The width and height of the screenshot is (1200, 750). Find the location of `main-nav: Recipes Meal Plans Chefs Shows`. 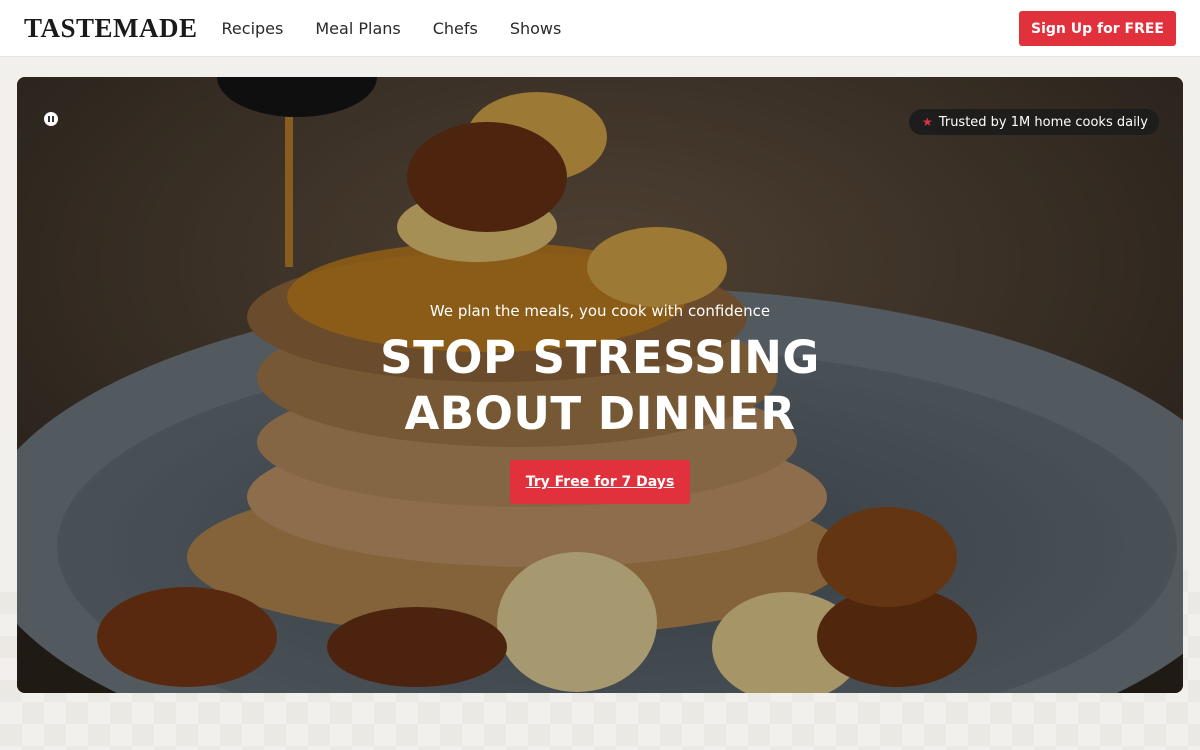

main-nav: Recipes Meal Plans Chefs Shows is located at coordinates (392, 28).